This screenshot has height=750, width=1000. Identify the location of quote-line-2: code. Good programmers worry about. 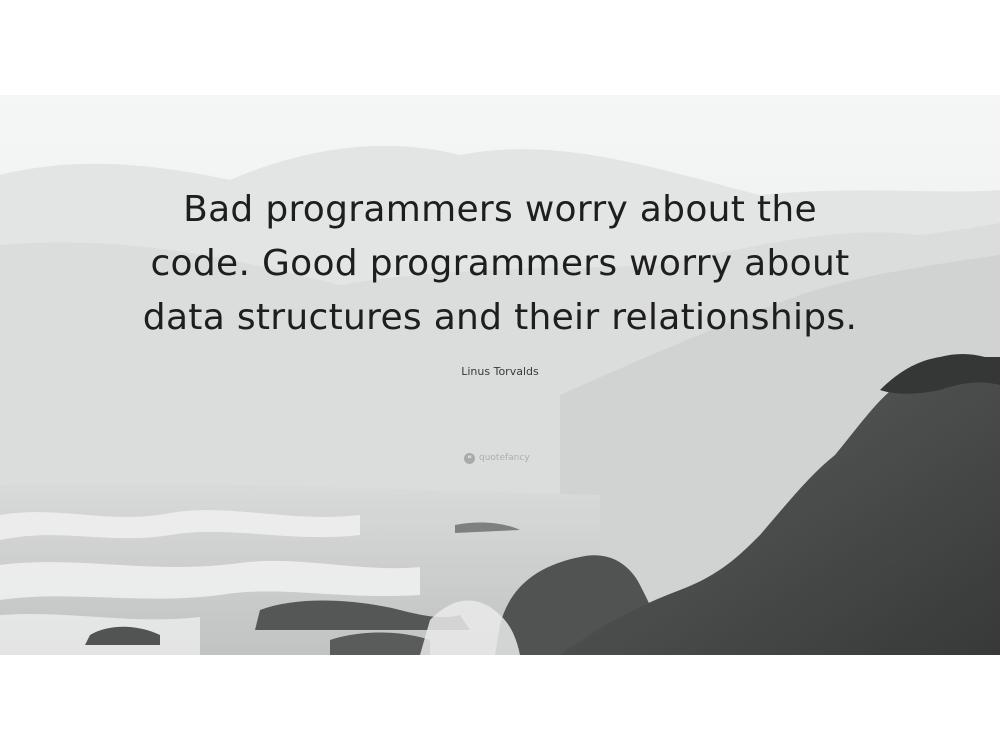
(500, 263).